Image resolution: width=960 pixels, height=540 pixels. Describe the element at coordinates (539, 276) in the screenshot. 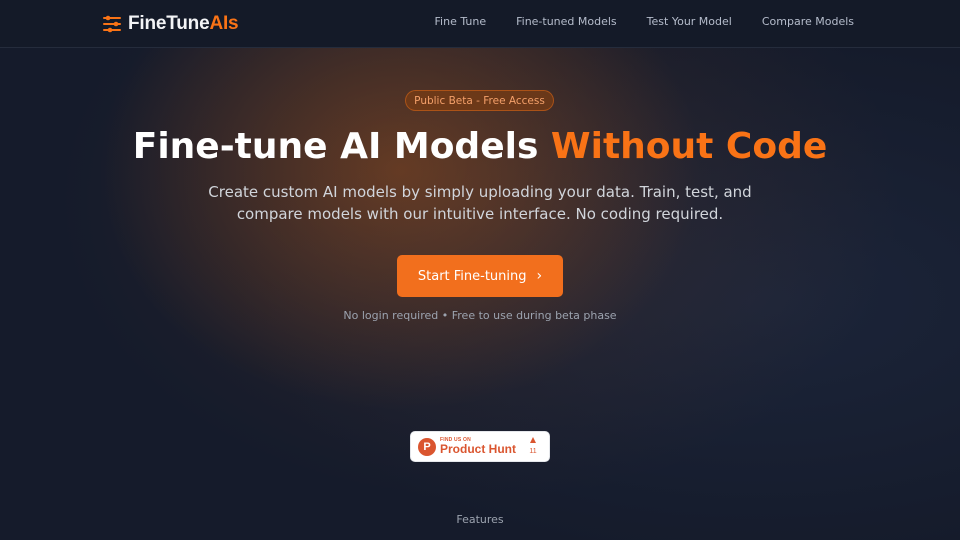

I see `chevron-right-icon: ›` at that location.